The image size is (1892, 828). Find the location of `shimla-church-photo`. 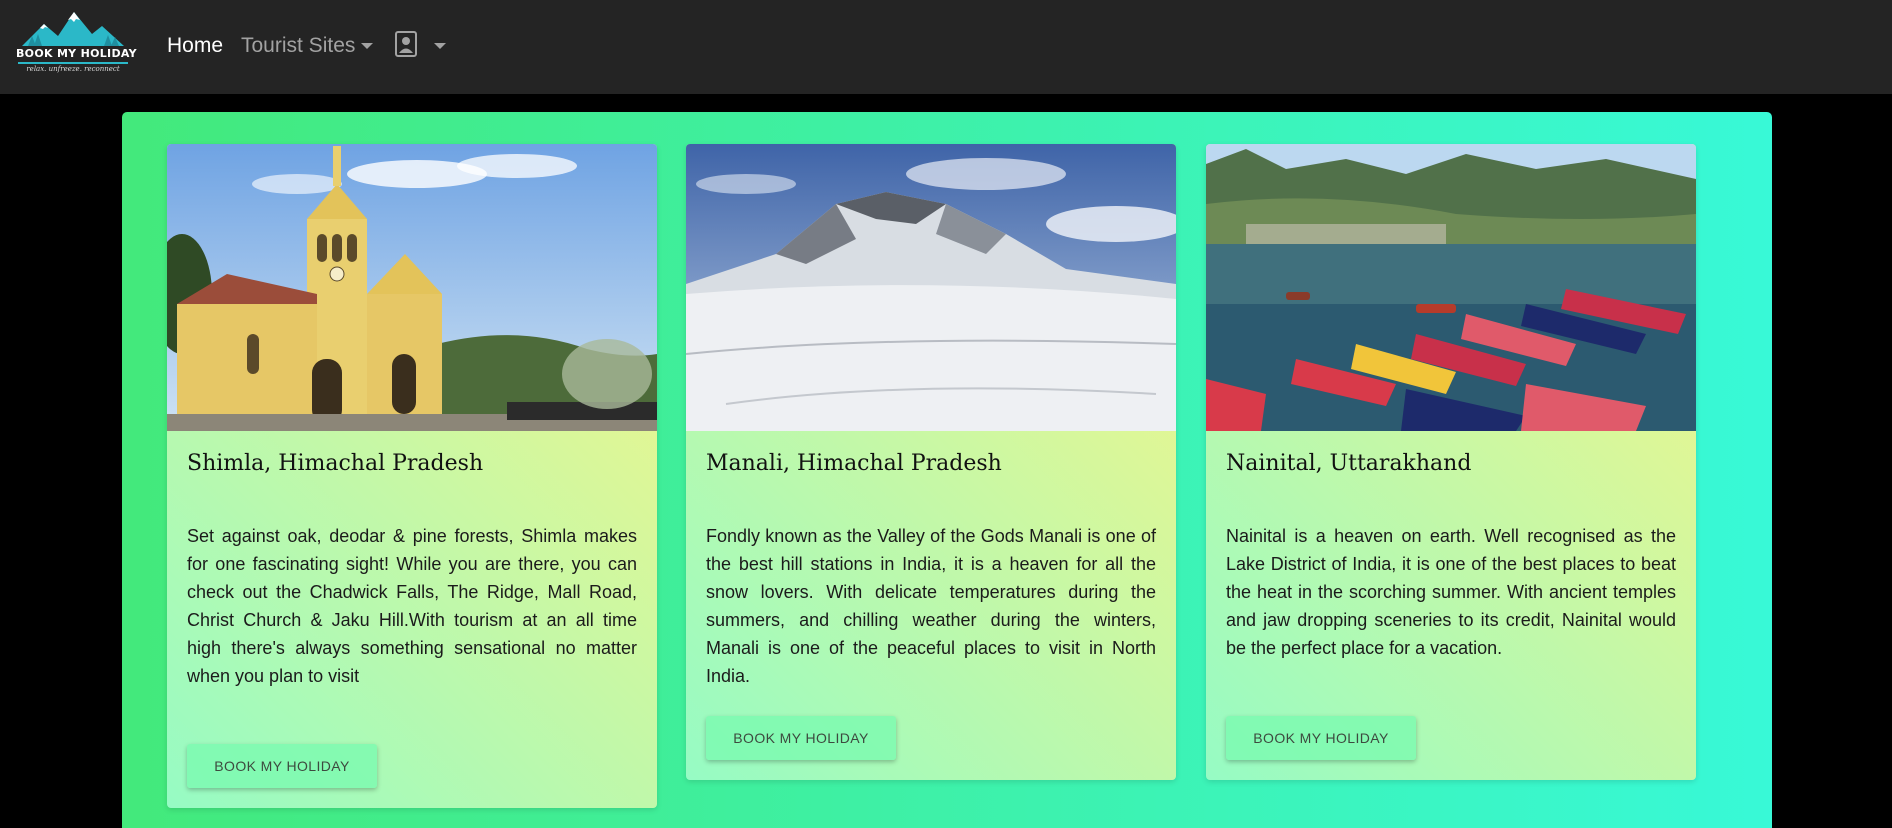

shimla-church-photo is located at coordinates (412, 287).